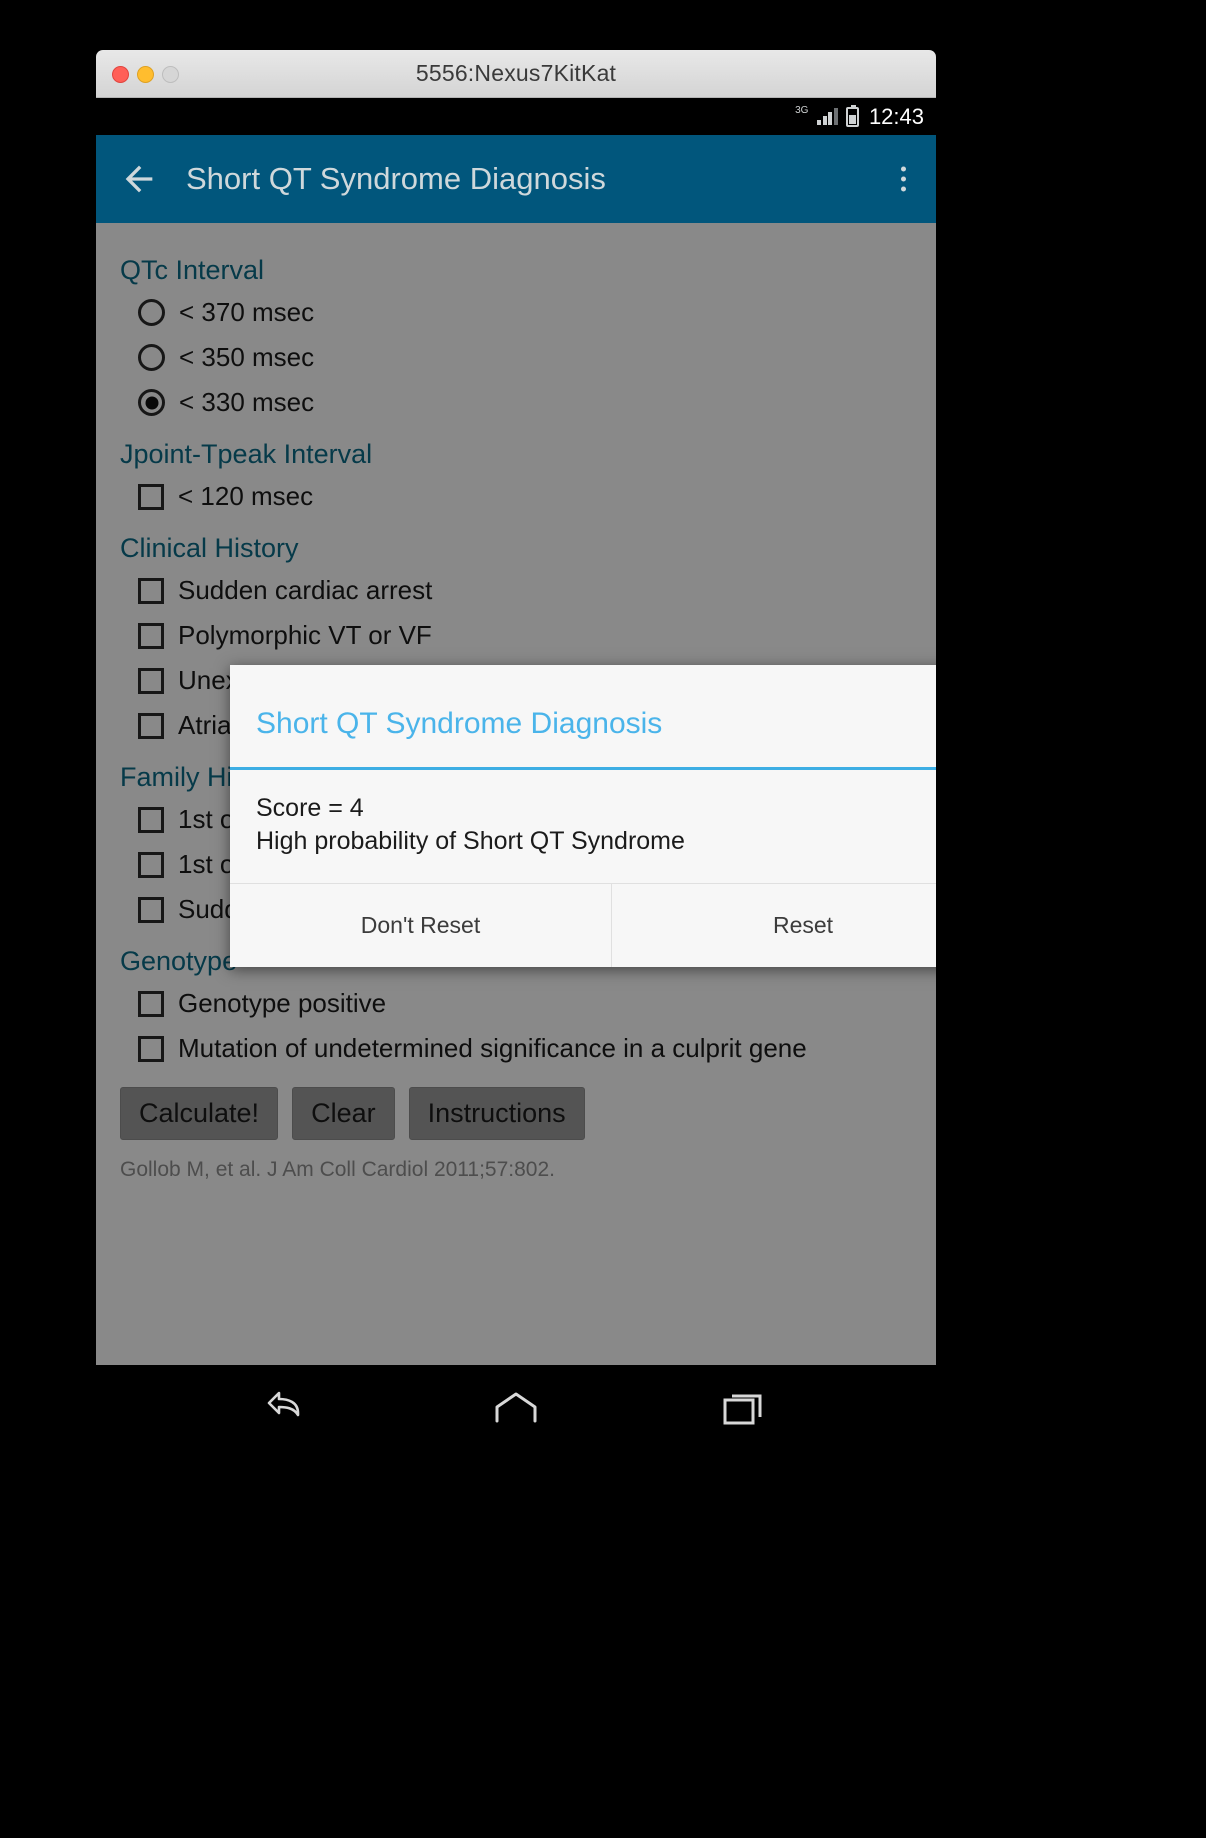 This screenshot has height=1838, width=1206. I want to click on checkbox-option-row: Genotype positive, so click(537, 1003).